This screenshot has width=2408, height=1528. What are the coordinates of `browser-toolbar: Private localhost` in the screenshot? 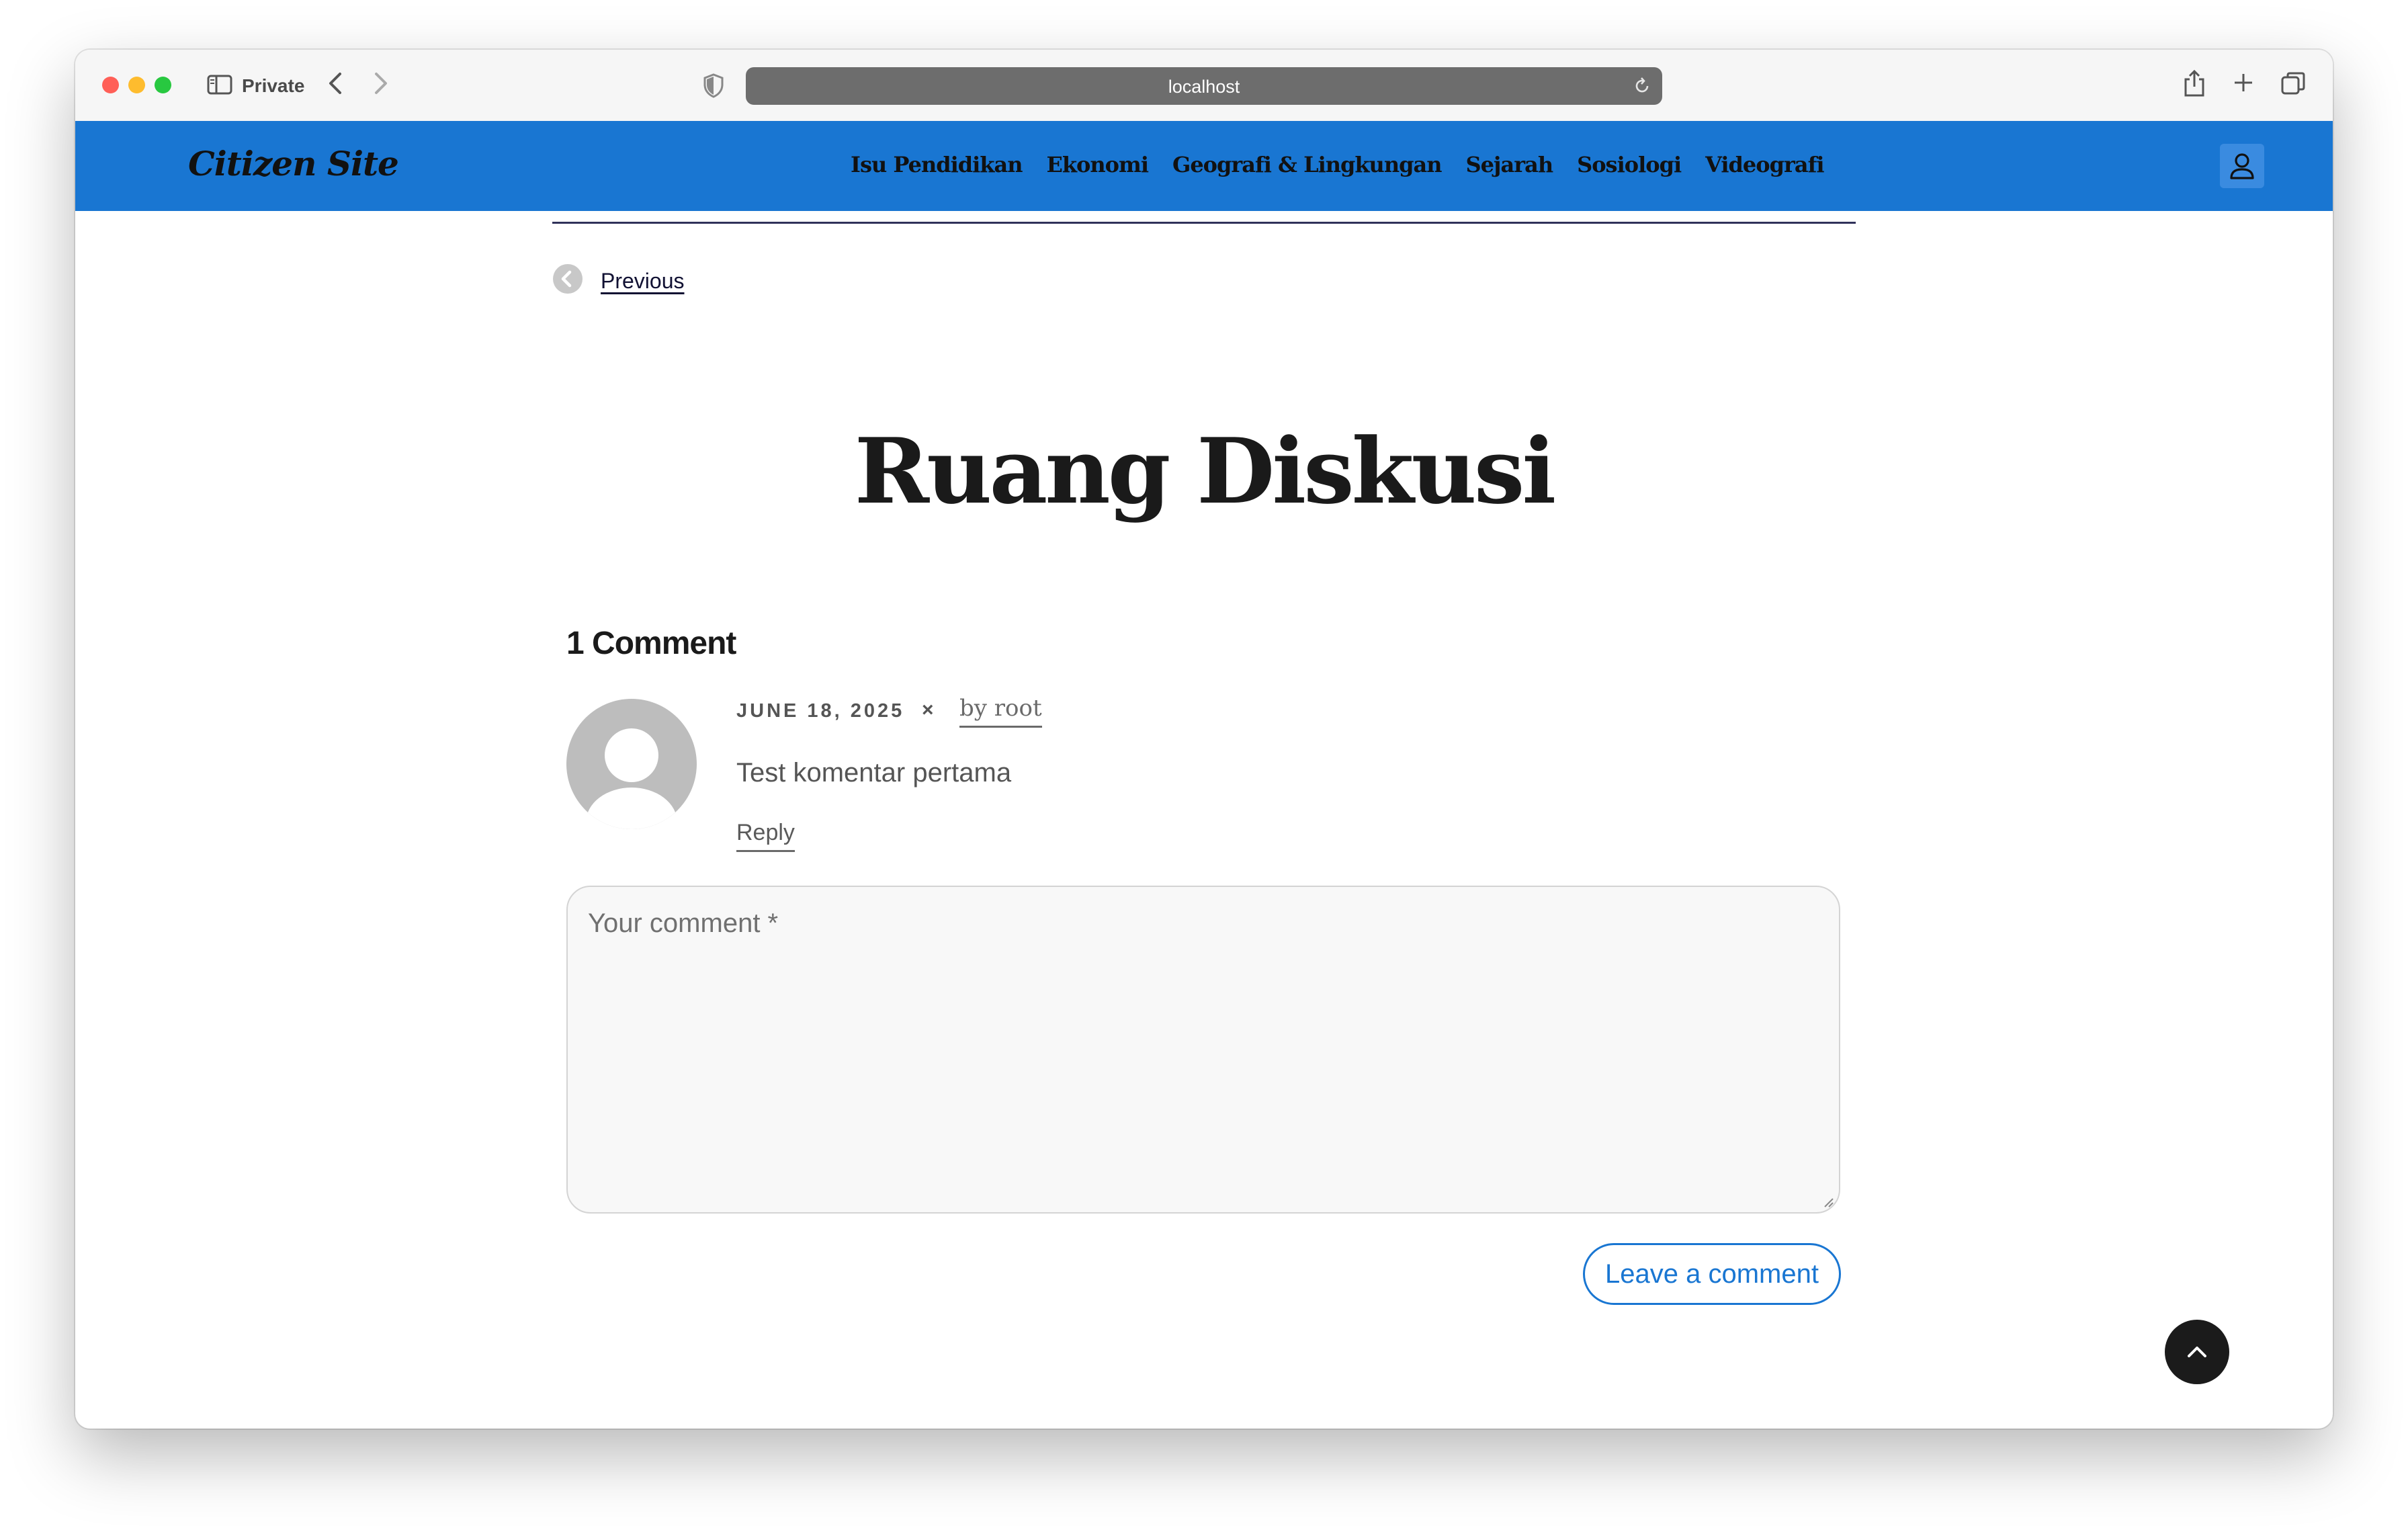 It's located at (1204, 86).